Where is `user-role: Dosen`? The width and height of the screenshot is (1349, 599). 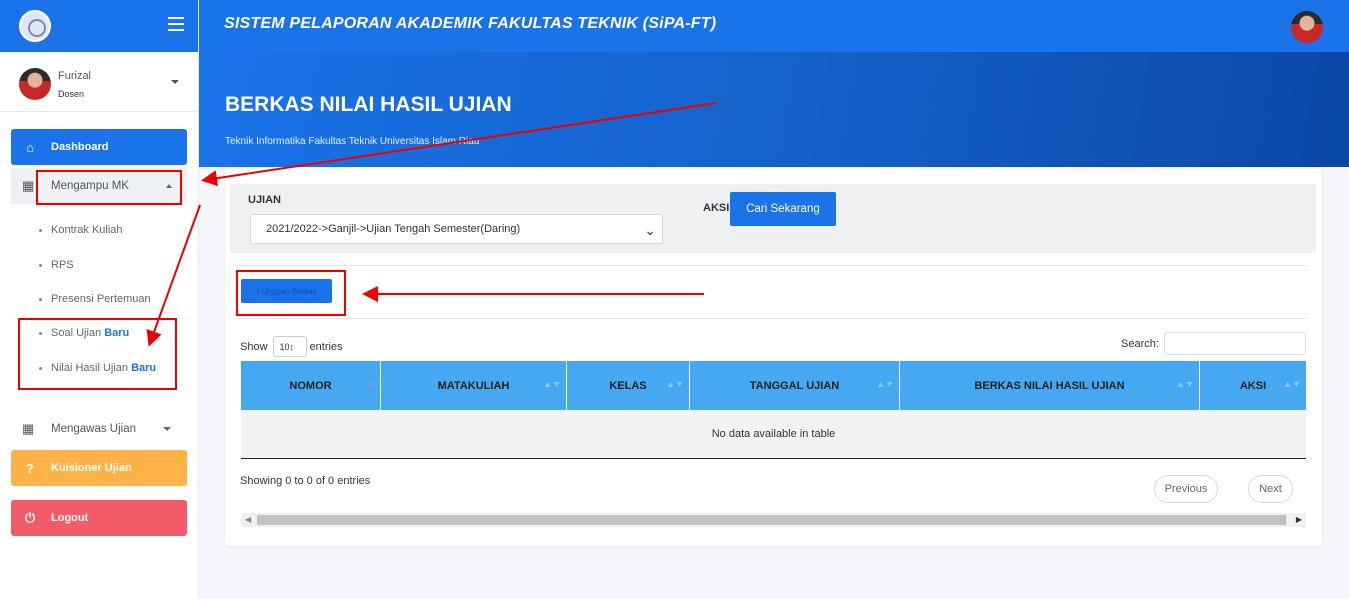
user-role: Dosen is located at coordinates (71, 94).